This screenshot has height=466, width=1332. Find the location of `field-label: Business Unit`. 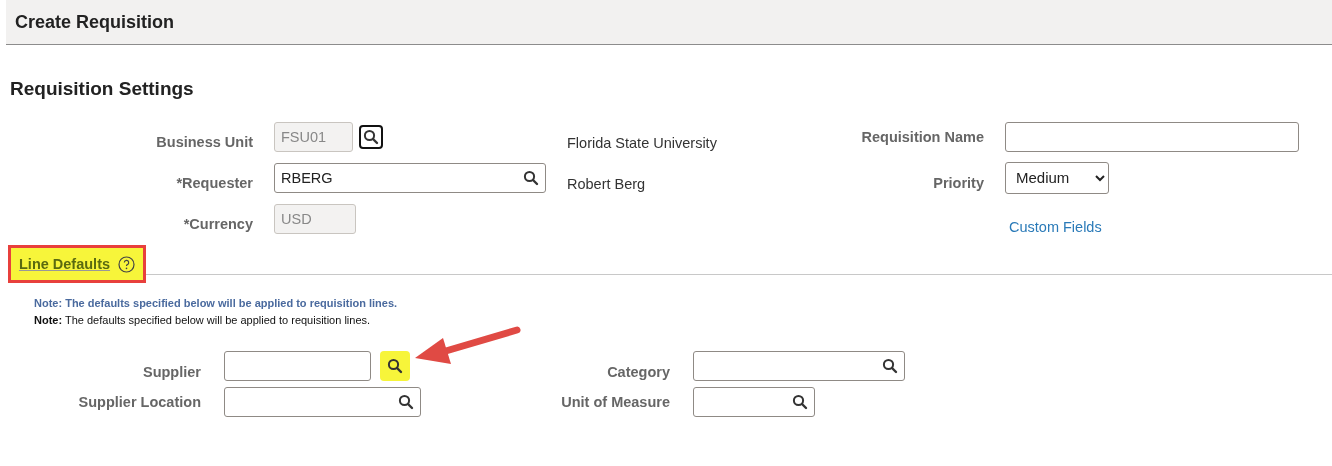

field-label: Business Unit is located at coordinates (204, 141).